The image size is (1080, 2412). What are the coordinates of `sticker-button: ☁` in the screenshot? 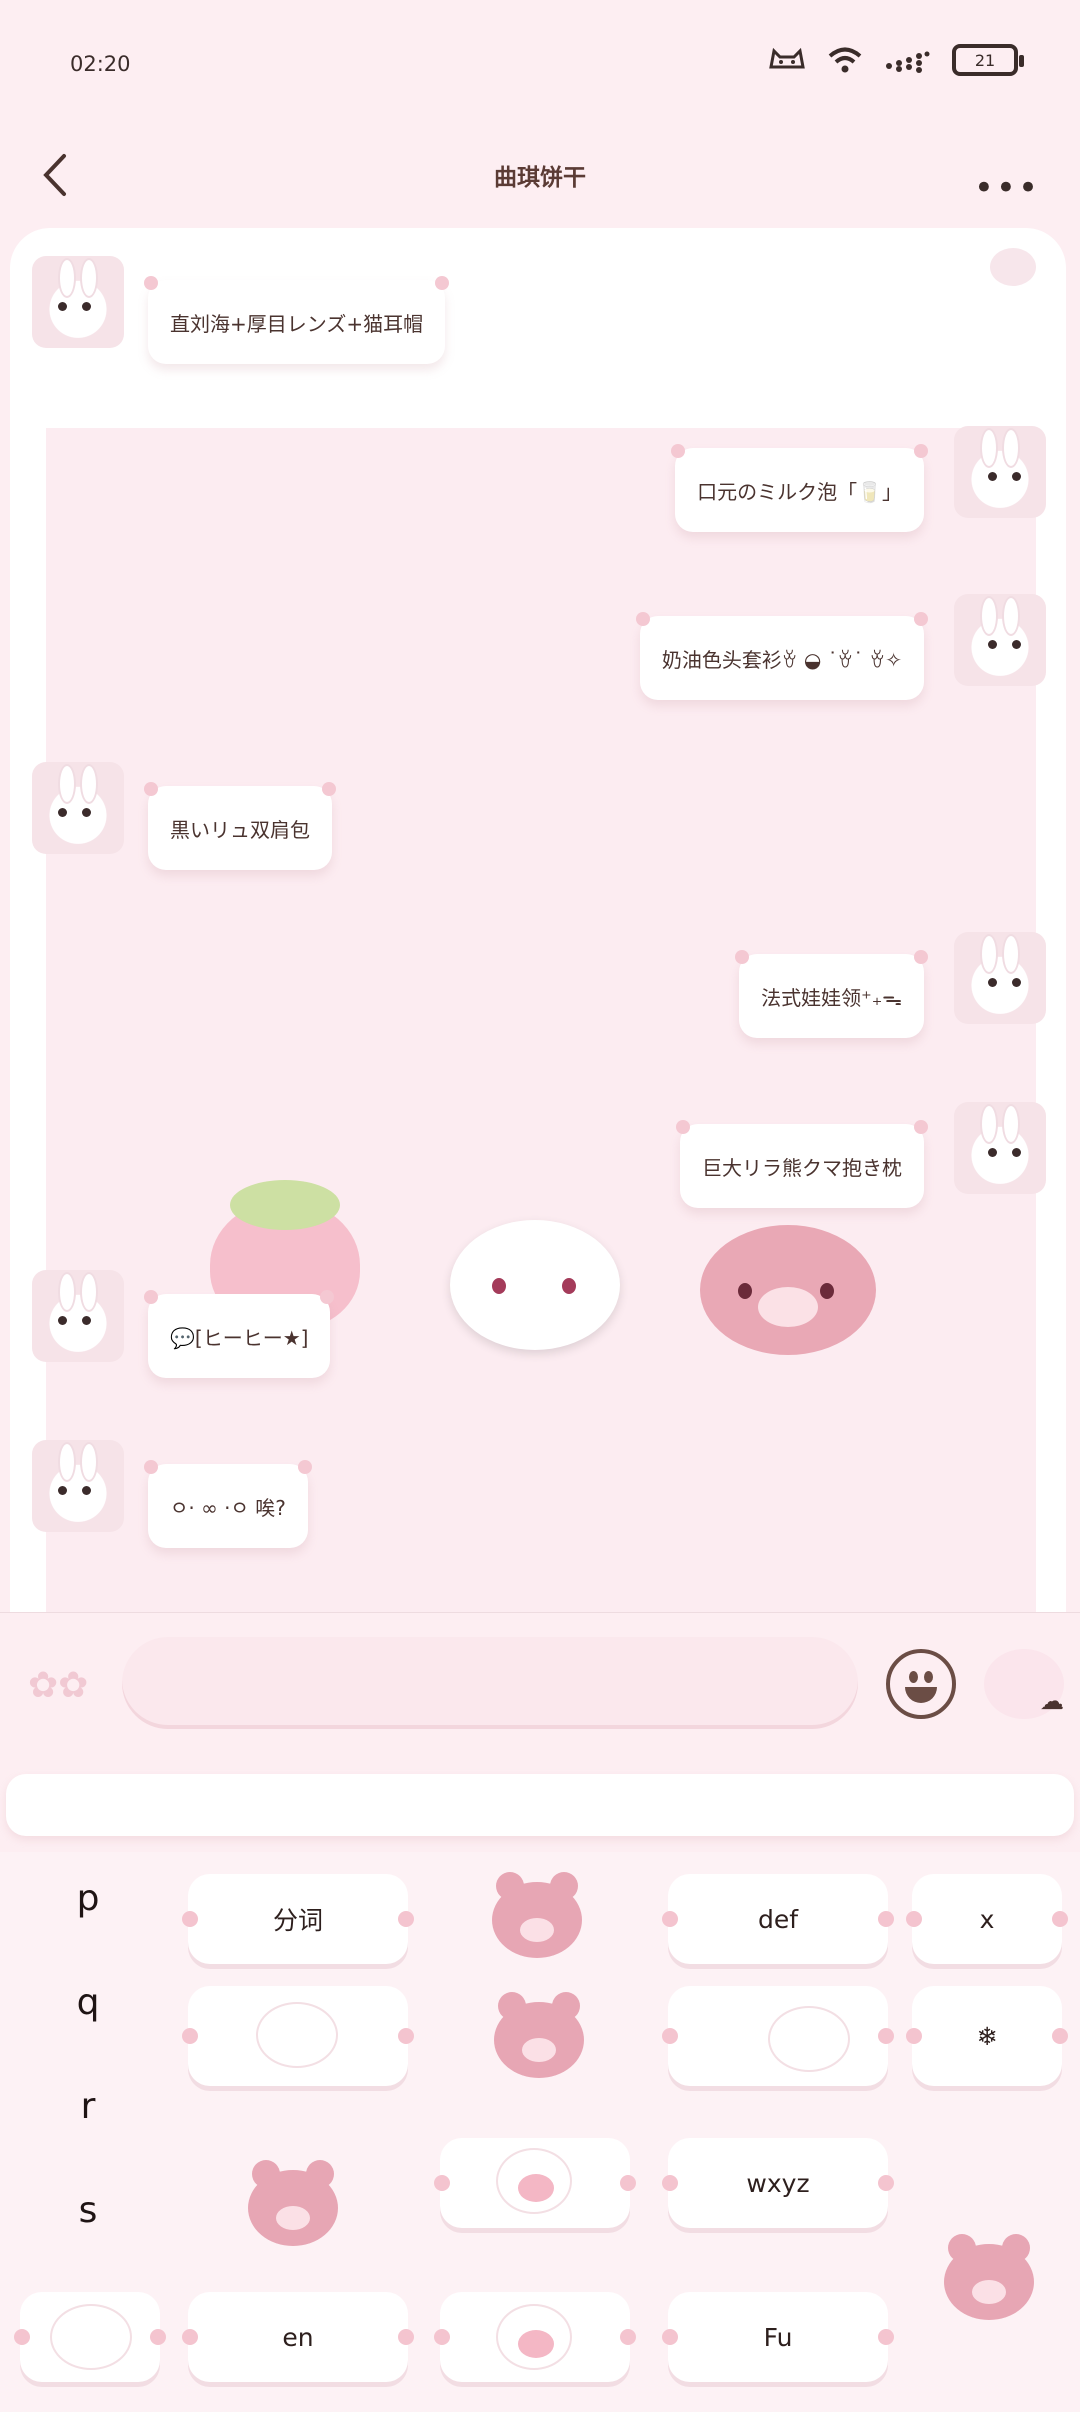 It's located at (1024, 1684).